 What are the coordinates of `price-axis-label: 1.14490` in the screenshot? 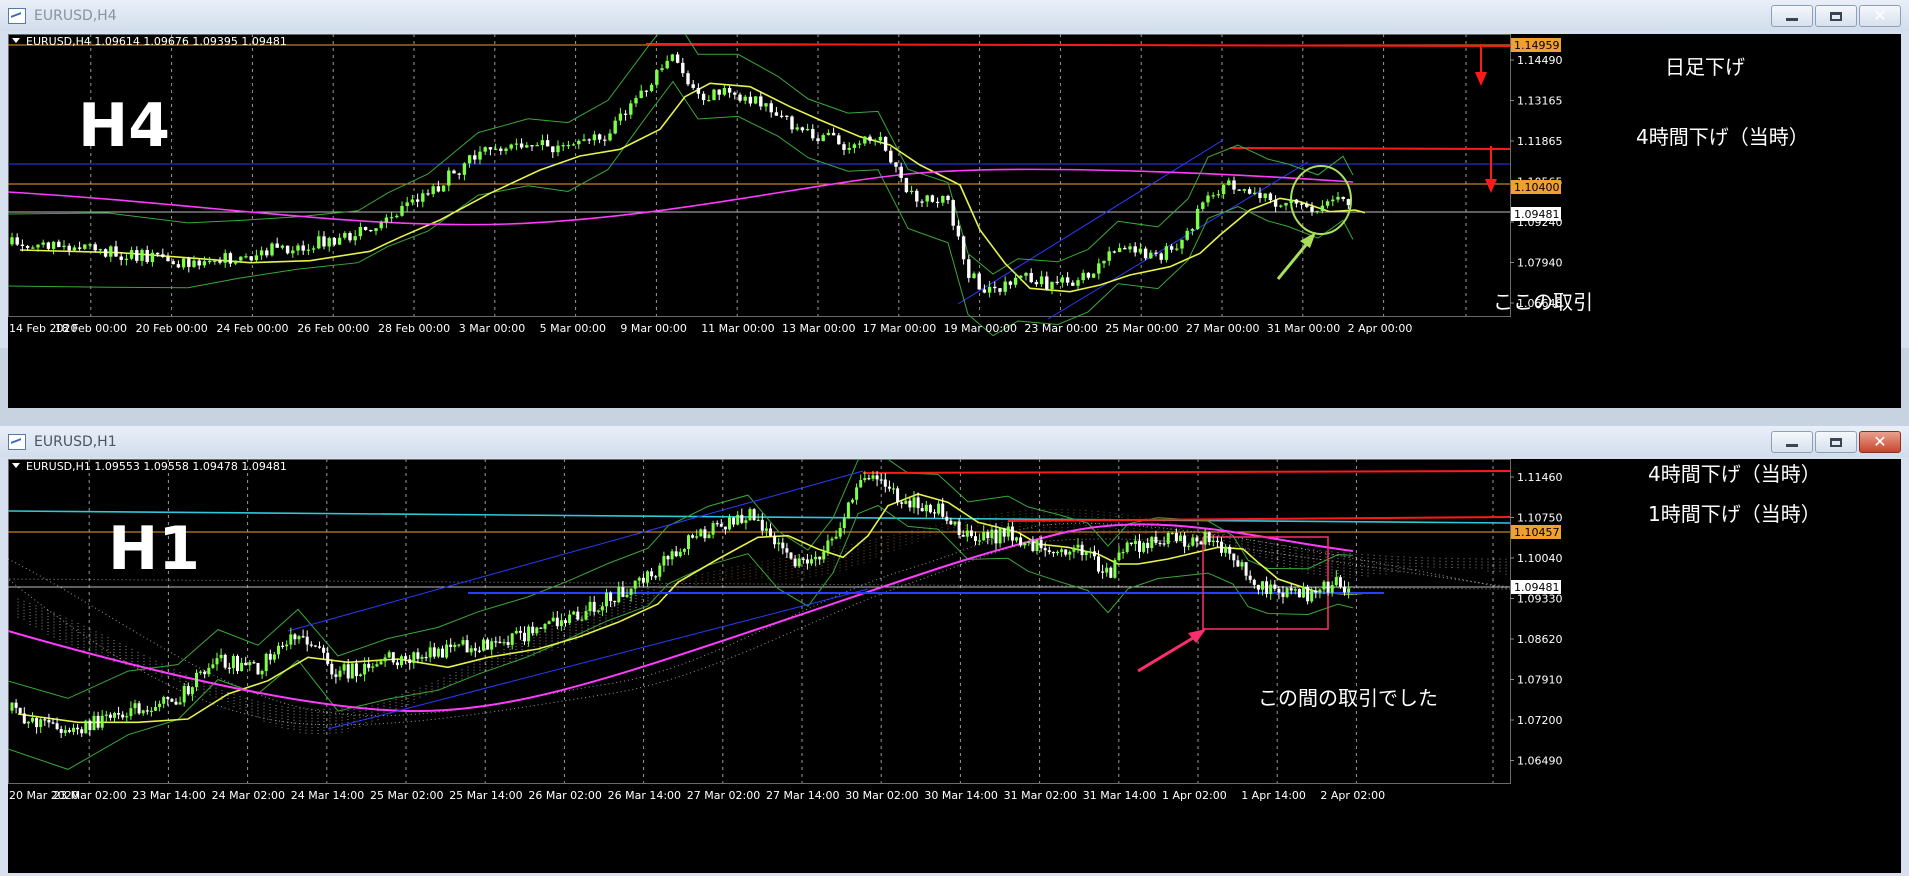 It's located at (1540, 60).